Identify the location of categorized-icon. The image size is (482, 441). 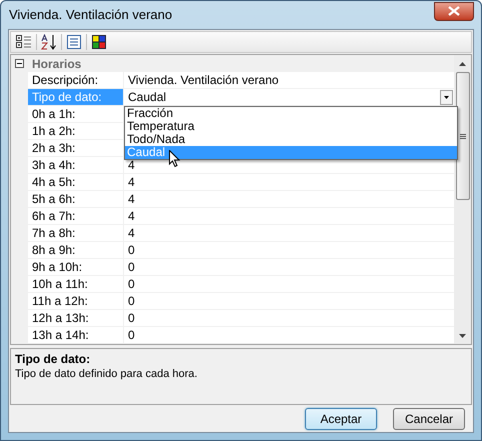
(24, 42).